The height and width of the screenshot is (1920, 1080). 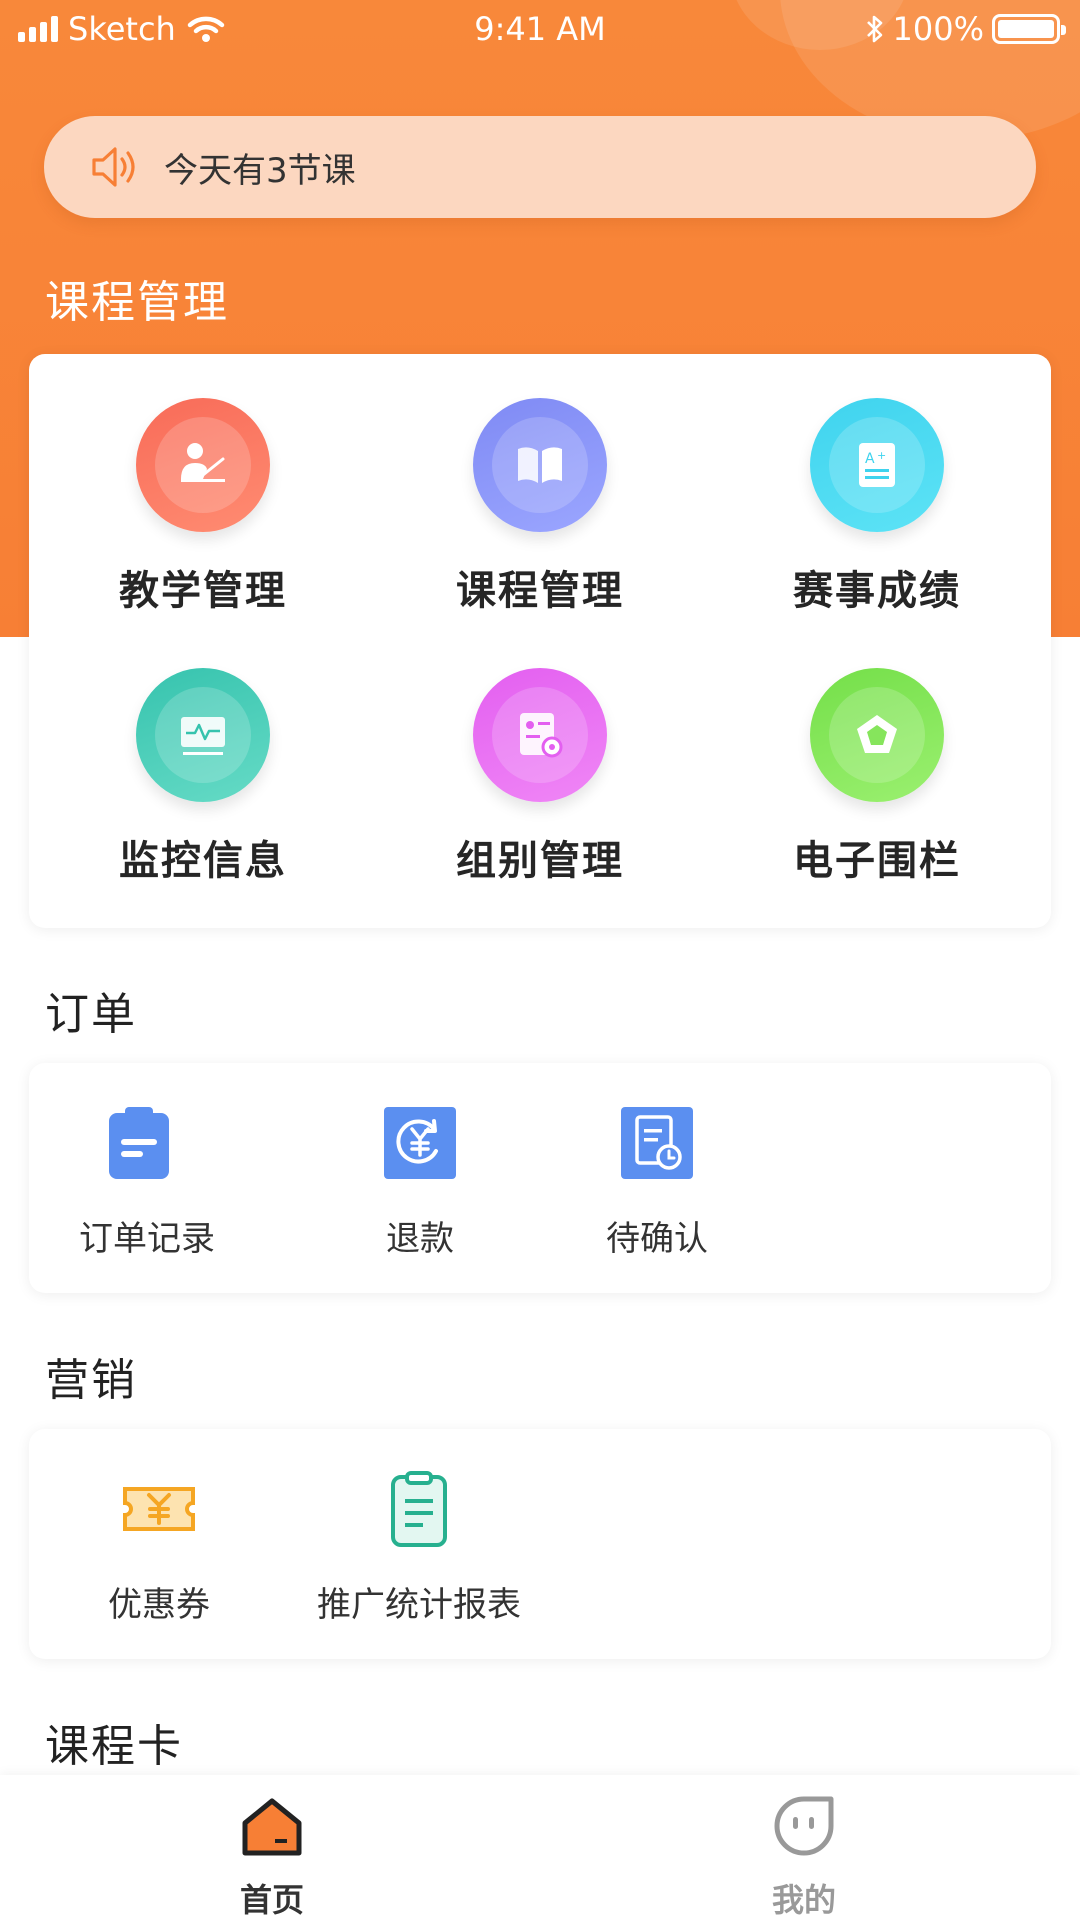 What do you see at coordinates (203, 861) in the screenshot?
I see `grid-label: 监控信息` at bounding box center [203, 861].